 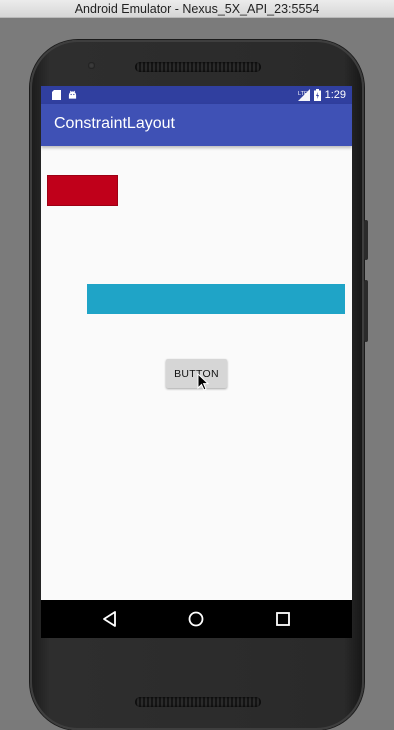 I want to click on mouse-cursor-icon, so click(x=203, y=382).